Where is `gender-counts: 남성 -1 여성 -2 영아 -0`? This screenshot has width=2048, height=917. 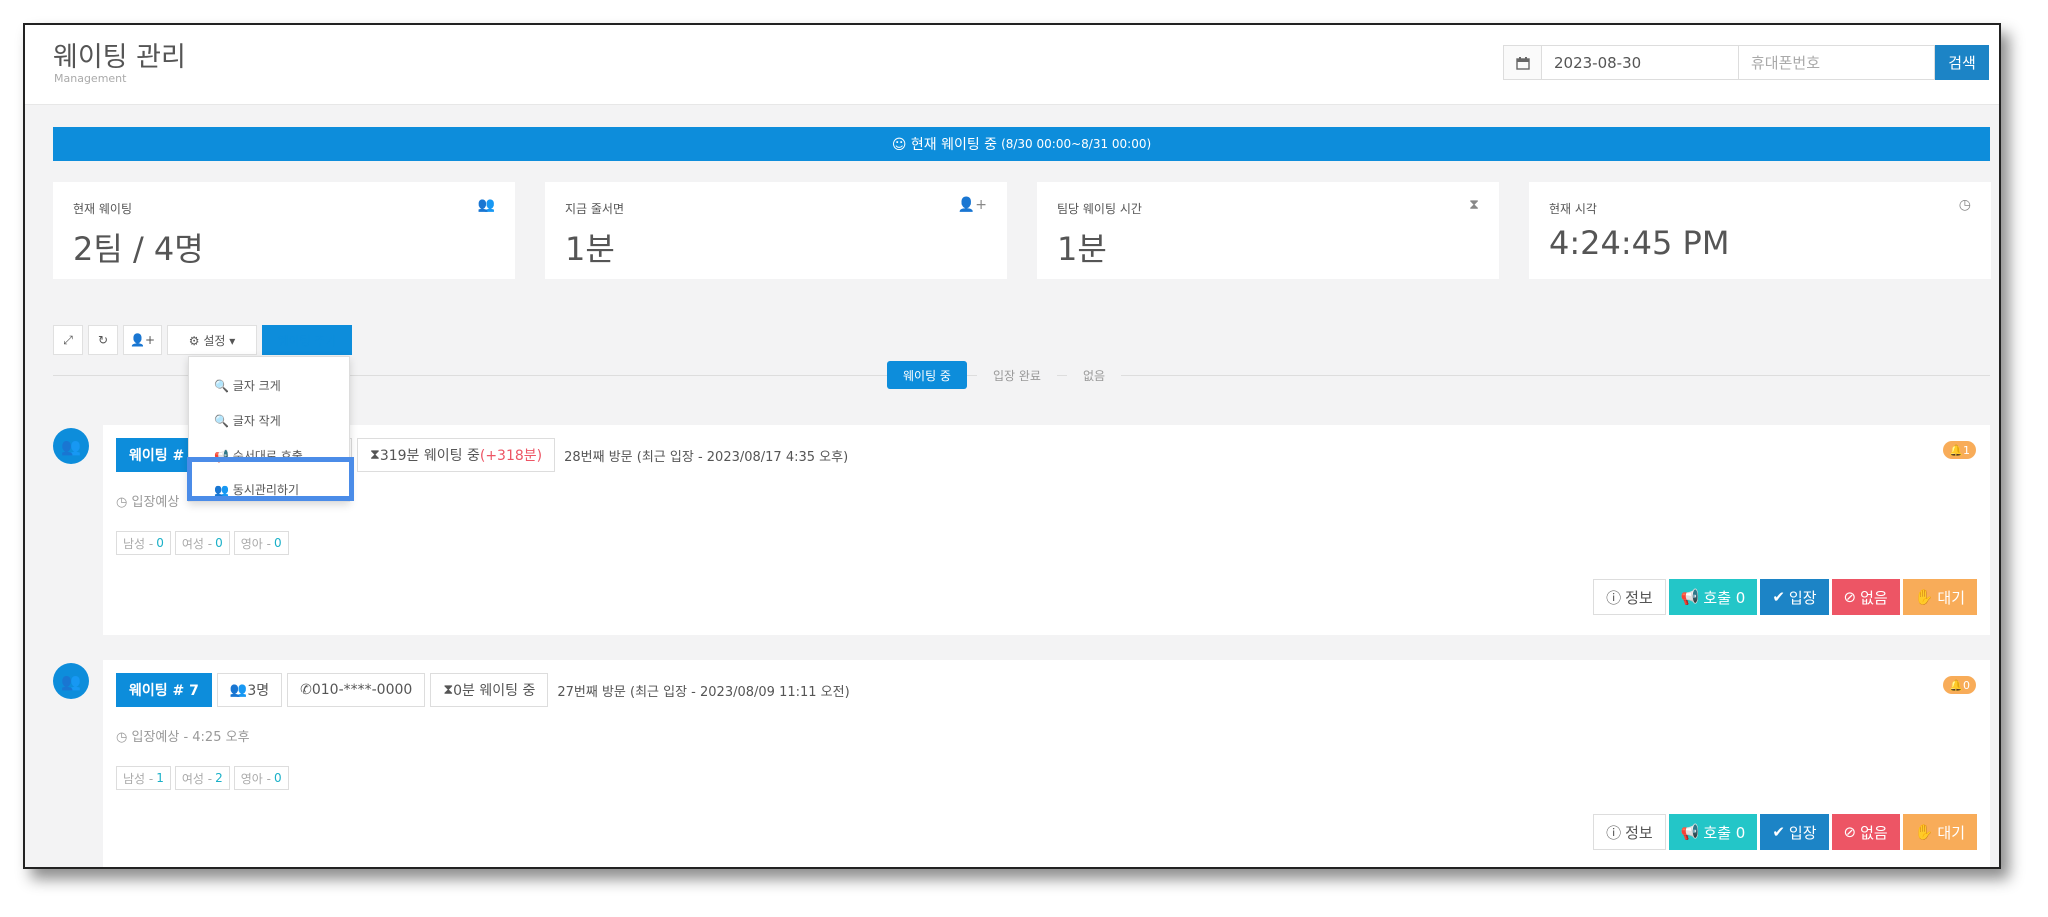
gender-counts: 남성 -1 여성 -2 영아 -0 is located at coordinates (202, 778).